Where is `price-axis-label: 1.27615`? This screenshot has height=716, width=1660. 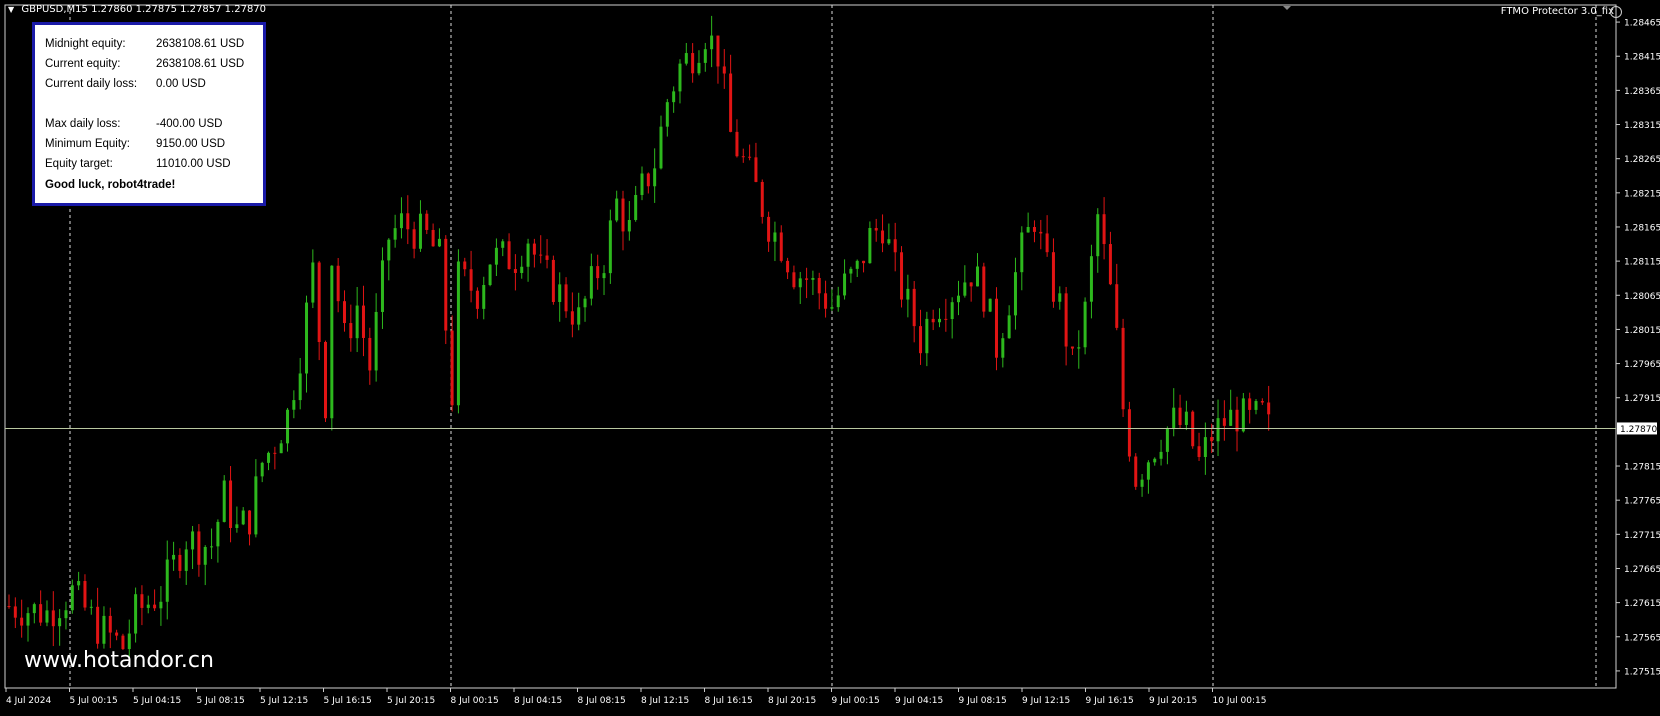
price-axis-label: 1.27615 is located at coordinates (1642, 604).